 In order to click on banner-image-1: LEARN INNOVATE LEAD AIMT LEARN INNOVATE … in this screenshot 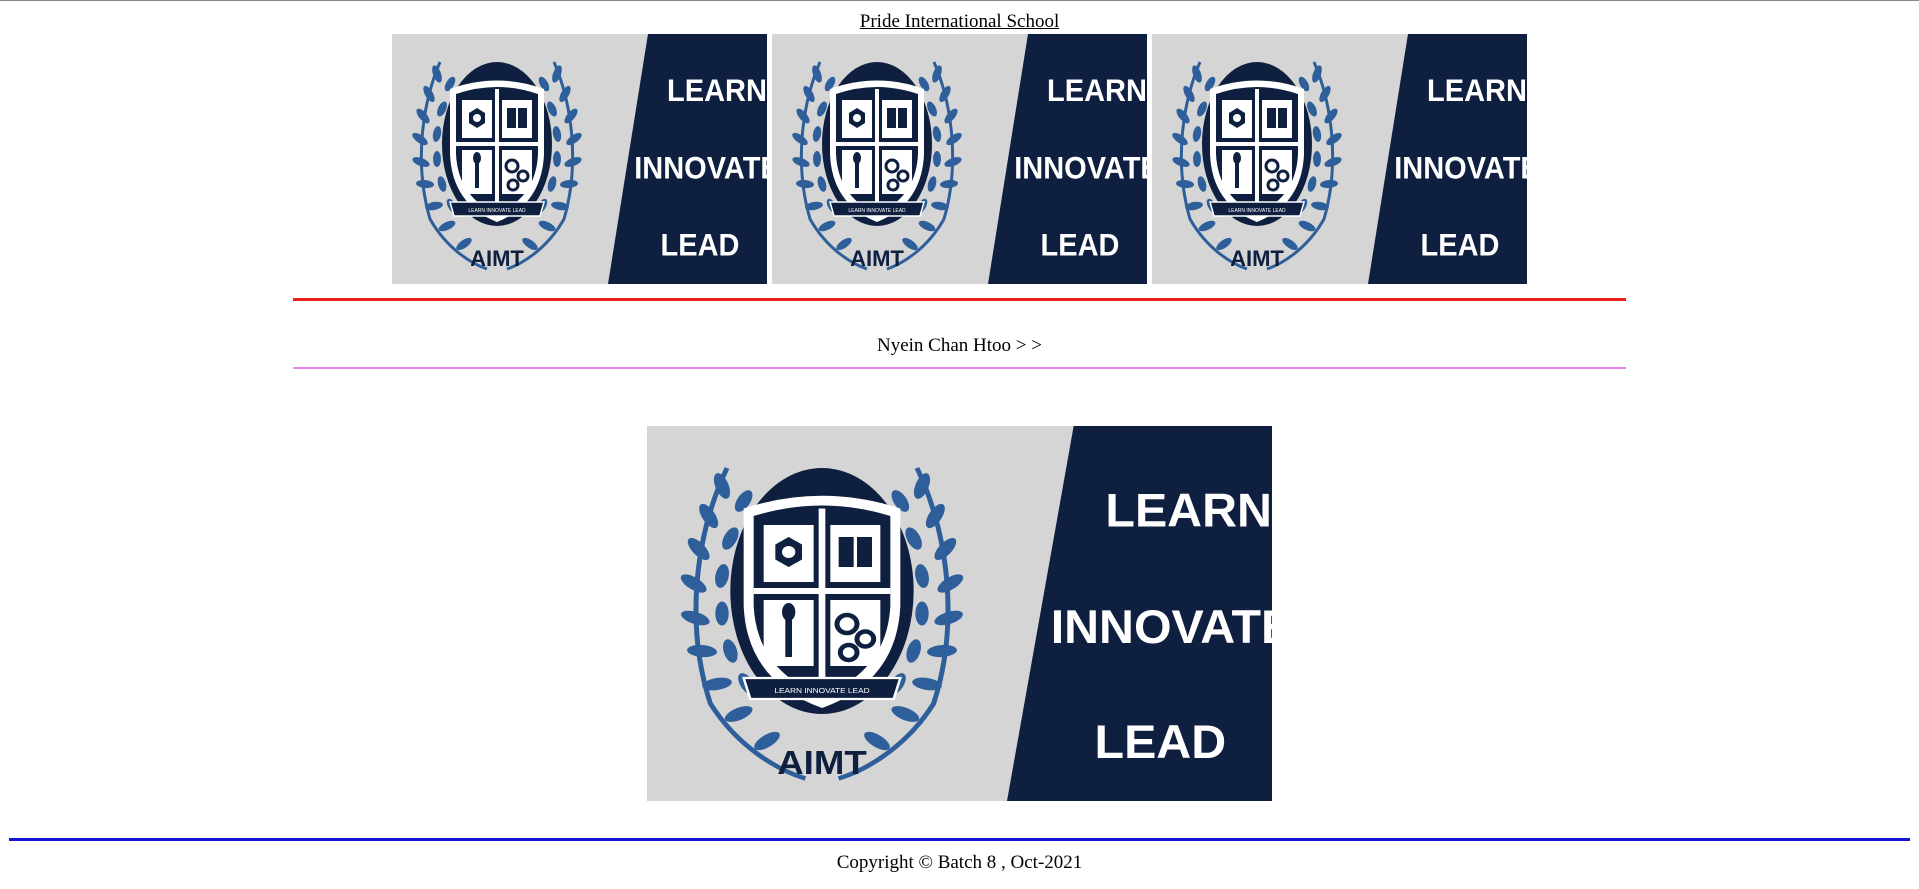, I will do `click(579, 159)`.